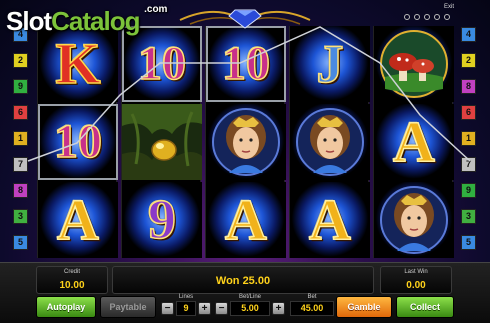 The image size is (490, 323). What do you see at coordinates (20, 60) in the screenshot?
I see `line-indicator-left: 2` at bounding box center [20, 60].